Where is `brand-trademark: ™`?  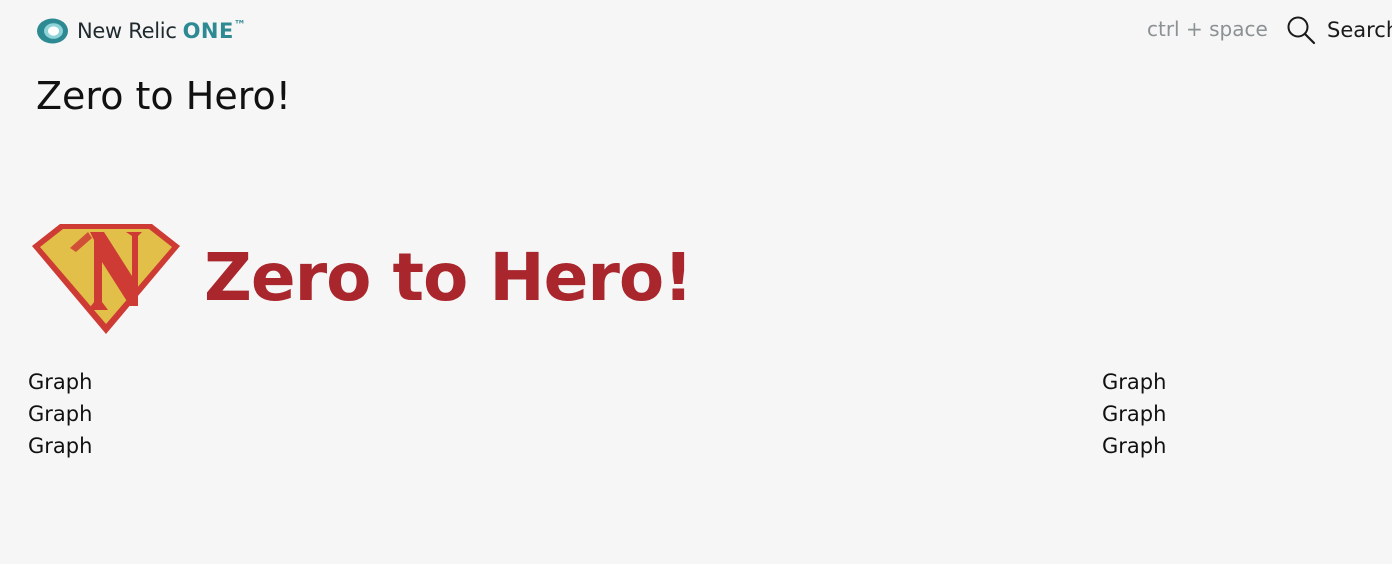
brand-trademark: ™ is located at coordinates (240, 25).